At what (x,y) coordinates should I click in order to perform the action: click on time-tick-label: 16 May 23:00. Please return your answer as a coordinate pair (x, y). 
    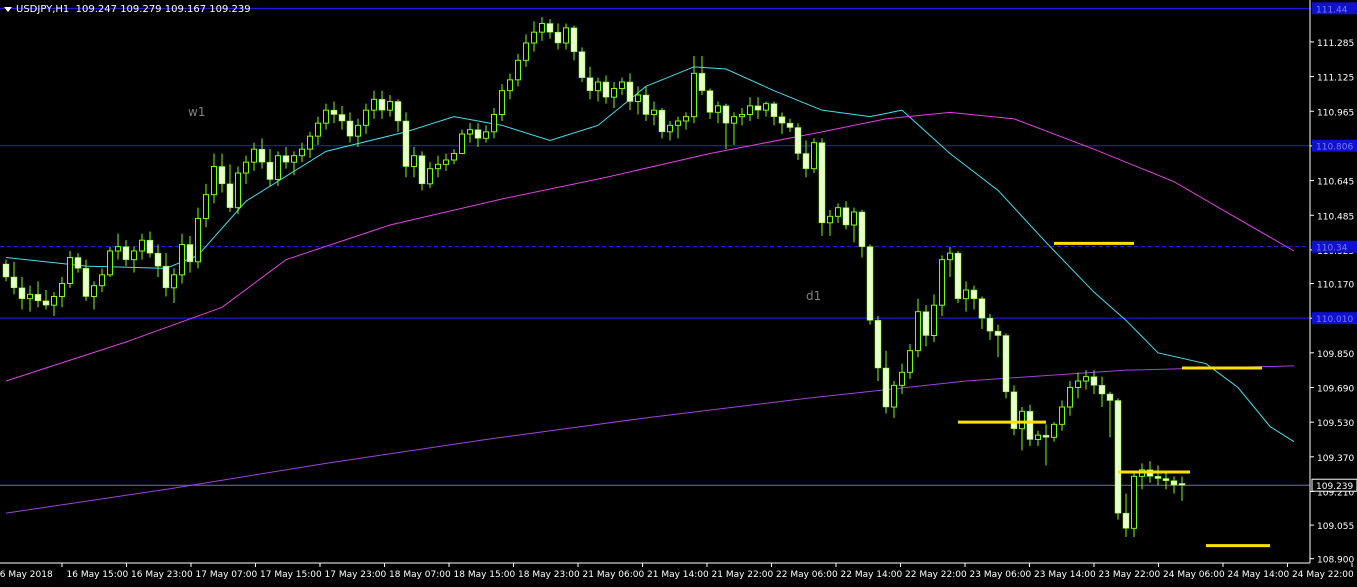
    Looking at the image, I should click on (162, 575).